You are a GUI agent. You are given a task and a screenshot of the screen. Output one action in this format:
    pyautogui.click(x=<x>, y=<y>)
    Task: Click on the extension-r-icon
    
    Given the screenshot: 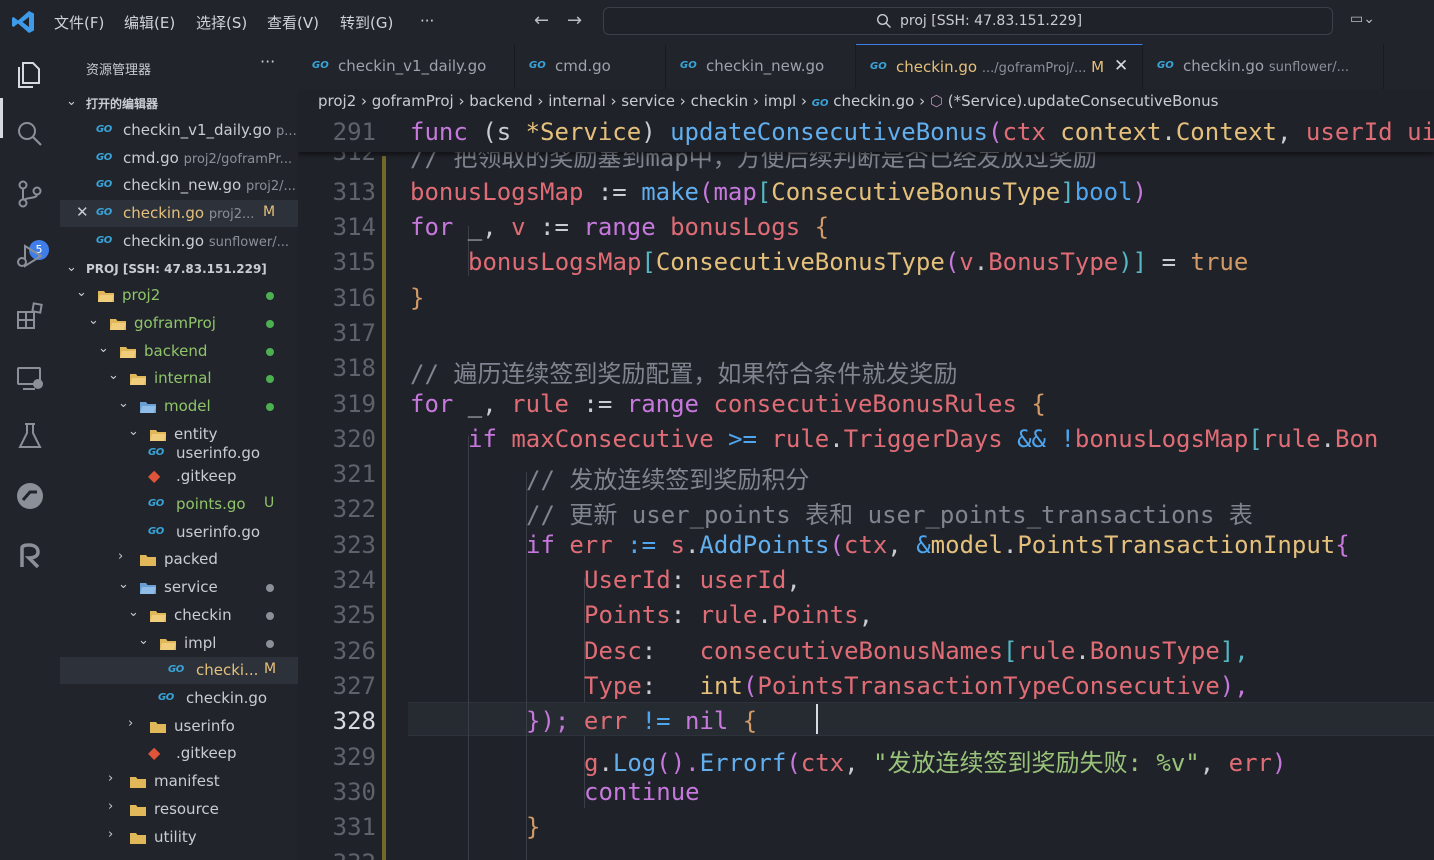 What is the action you would take?
    pyautogui.click(x=30, y=556)
    